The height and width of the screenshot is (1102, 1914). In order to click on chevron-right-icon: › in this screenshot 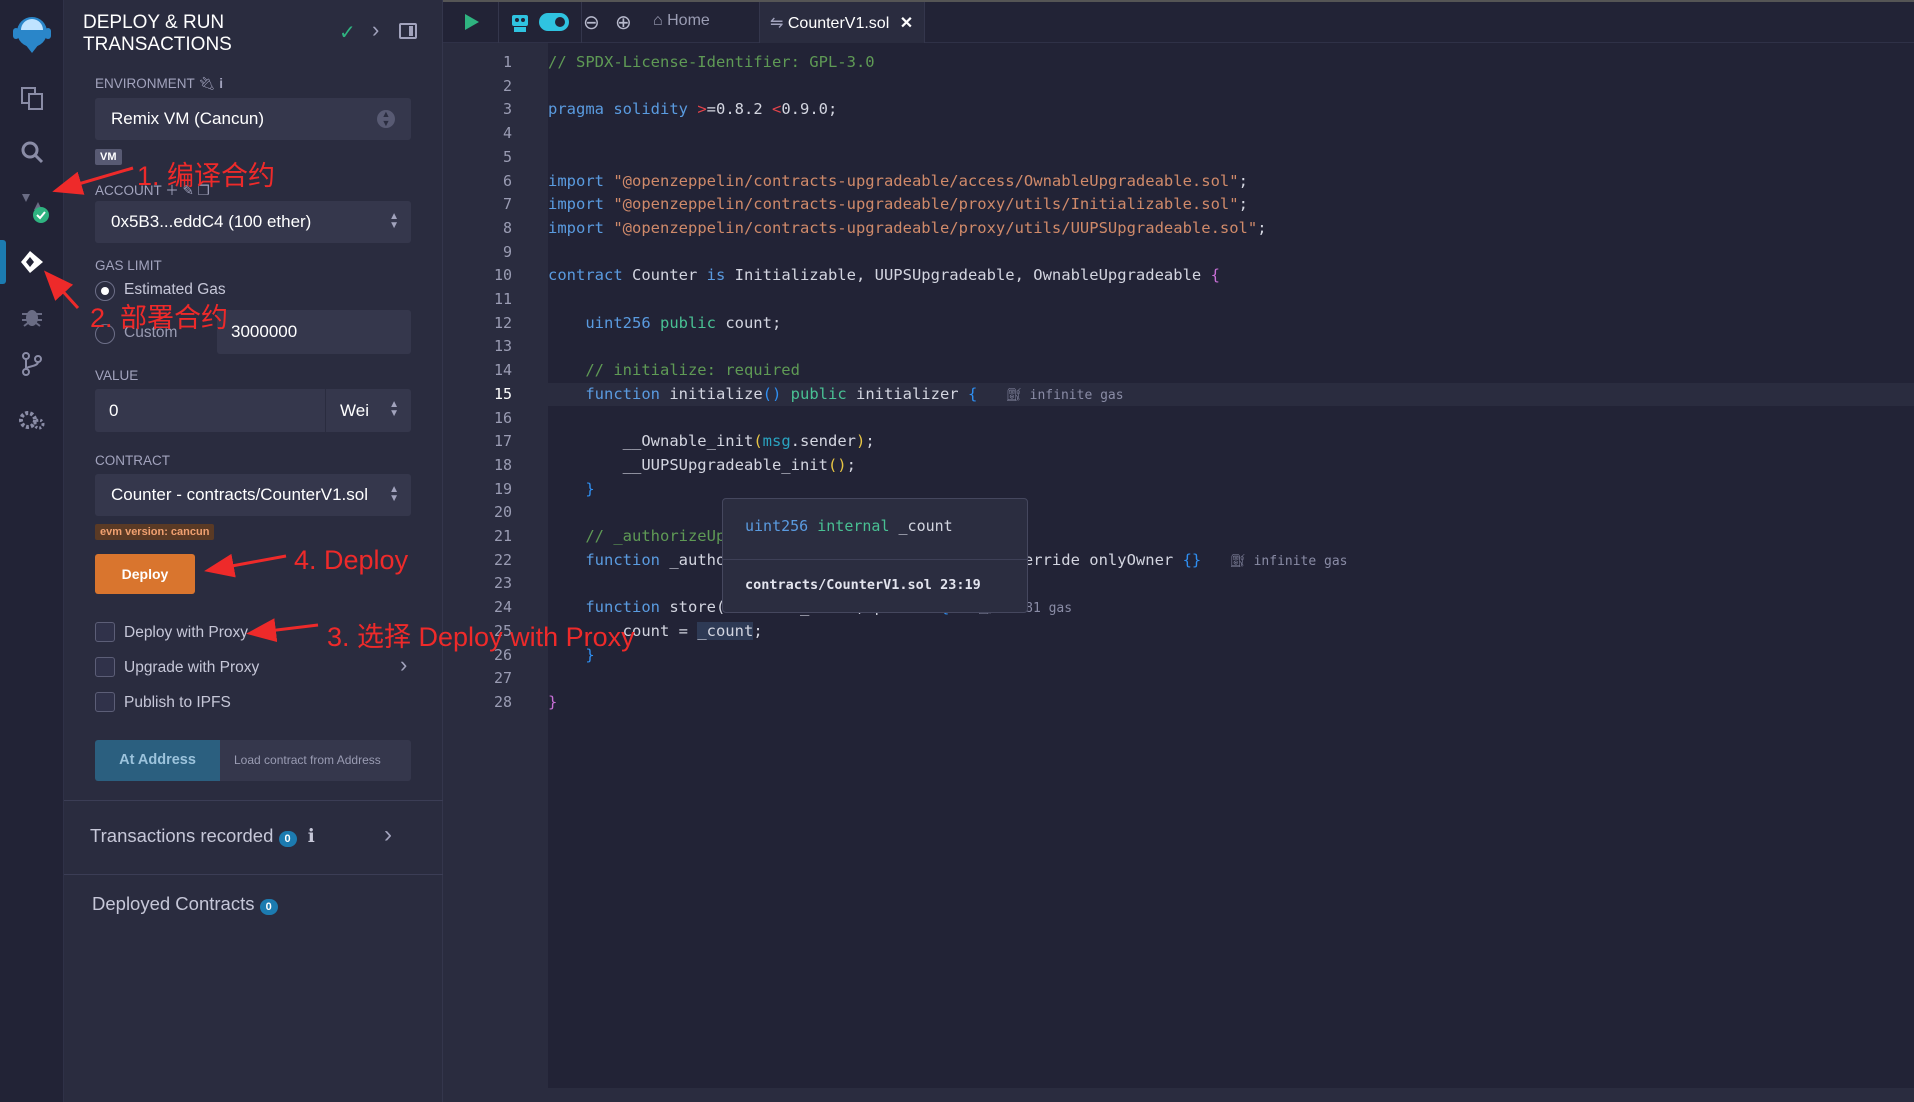, I will do `click(388, 835)`.